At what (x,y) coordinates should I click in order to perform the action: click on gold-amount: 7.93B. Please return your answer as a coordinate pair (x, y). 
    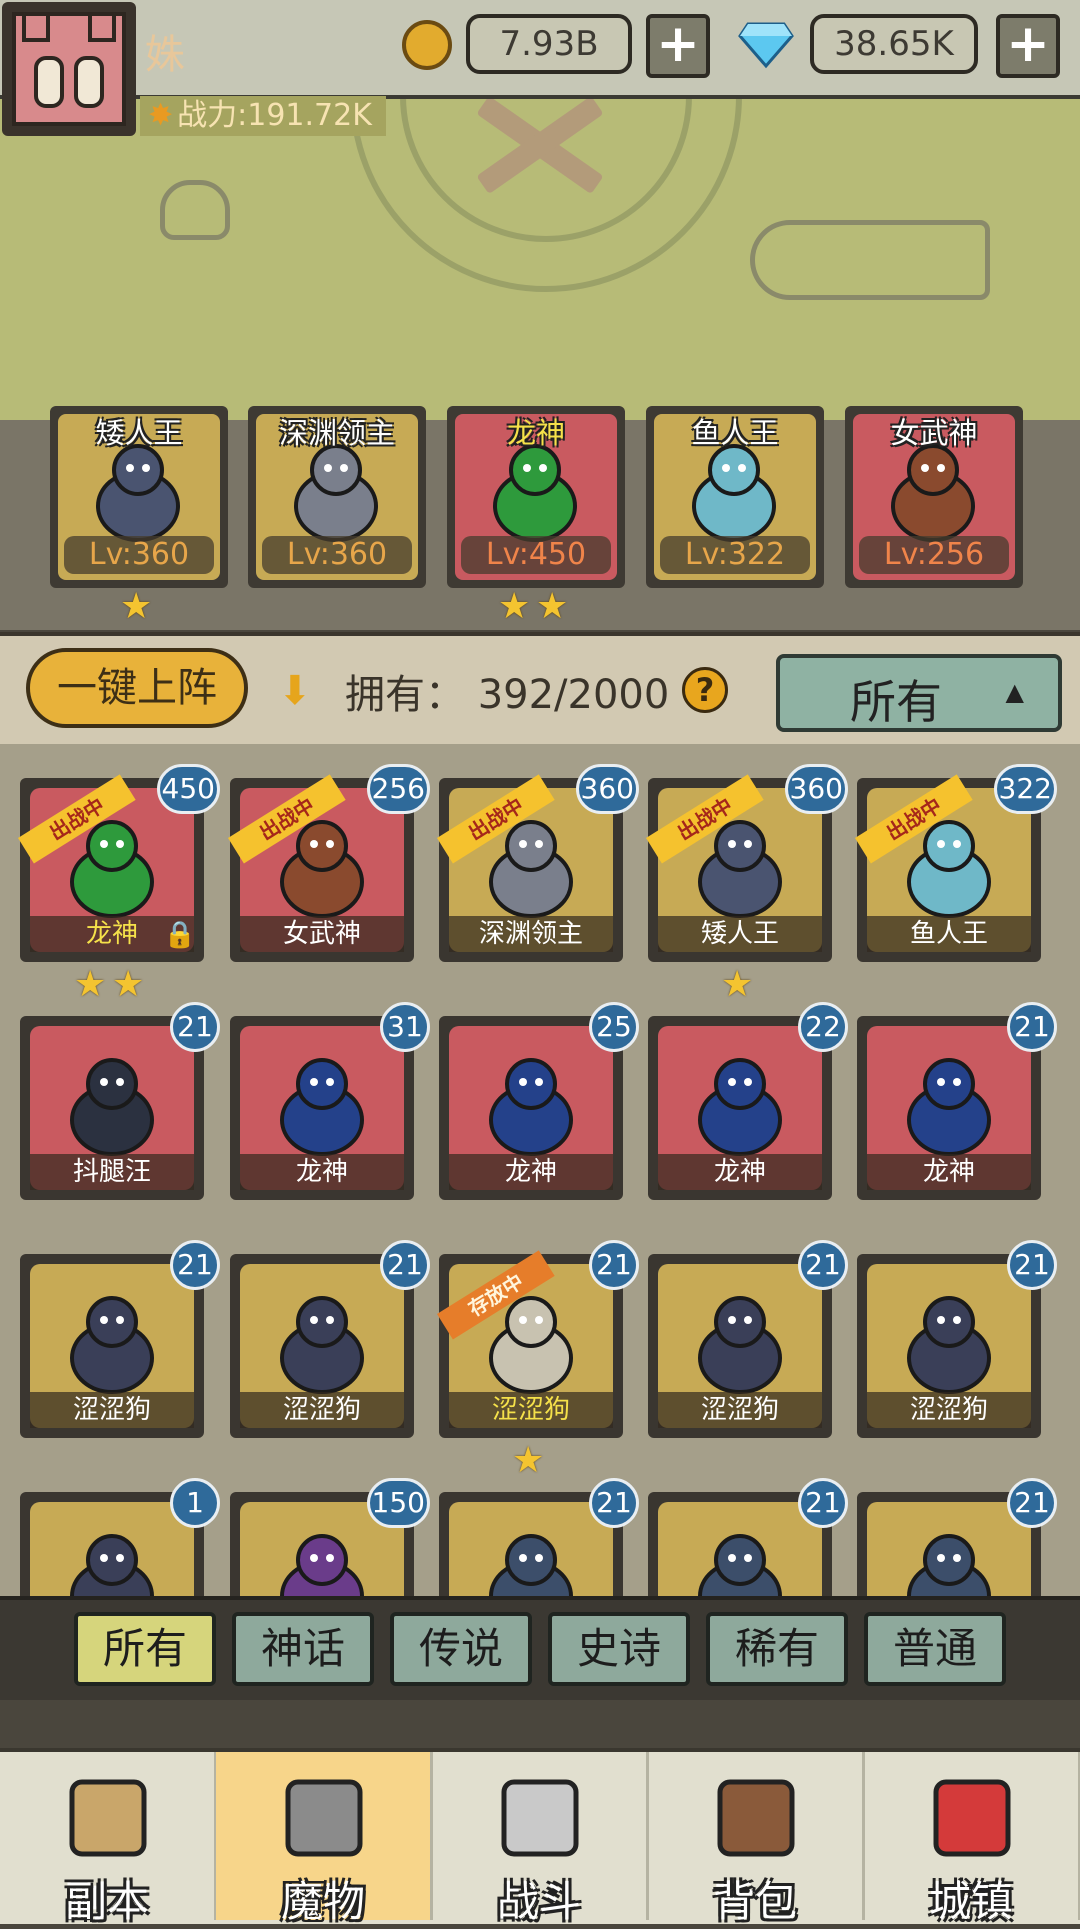
    Looking at the image, I should click on (549, 44).